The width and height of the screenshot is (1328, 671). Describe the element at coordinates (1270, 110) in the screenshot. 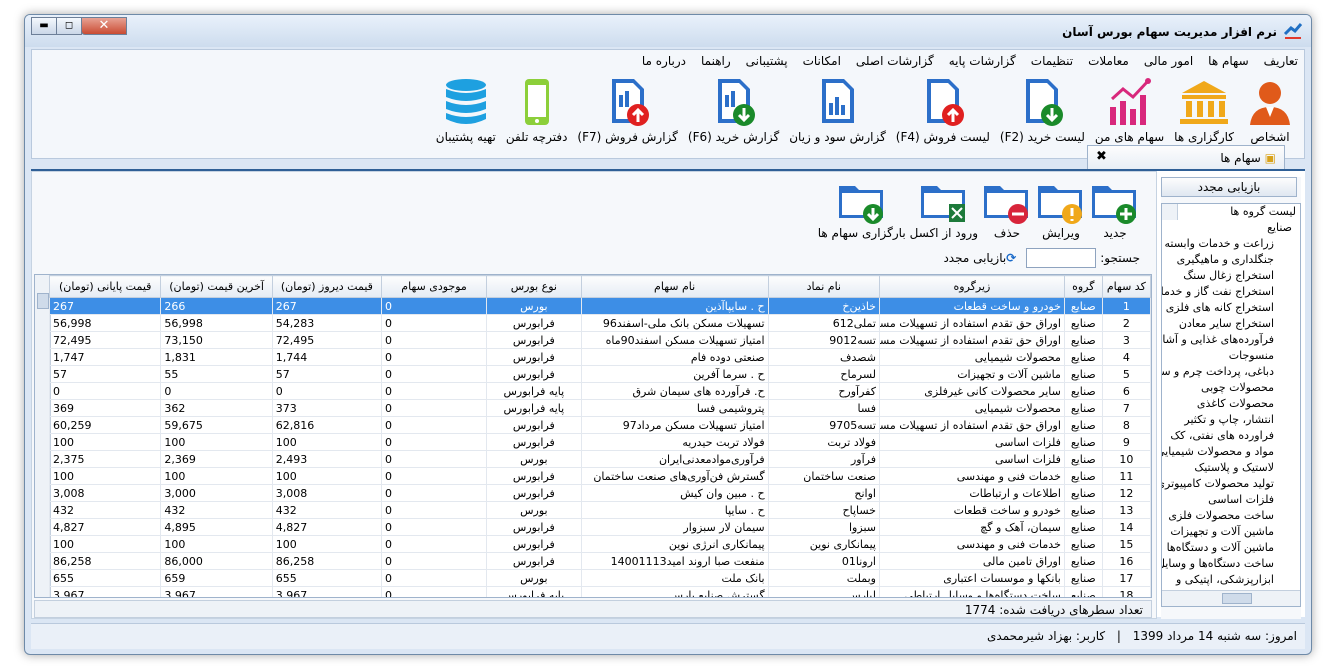

I see `toolbar-persons-button: اشخاص` at that location.